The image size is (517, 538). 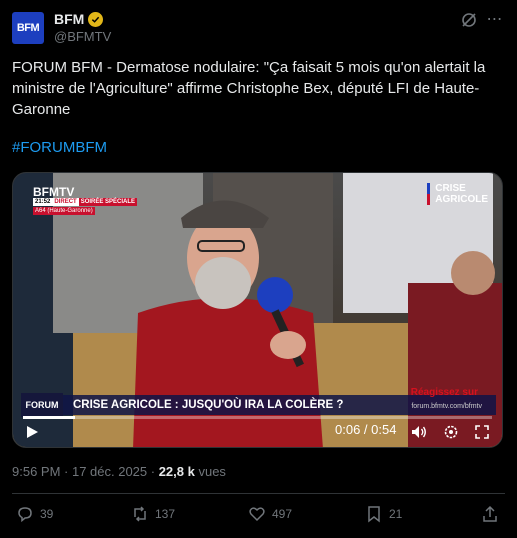 I want to click on views-label: vues, so click(x=210, y=471).